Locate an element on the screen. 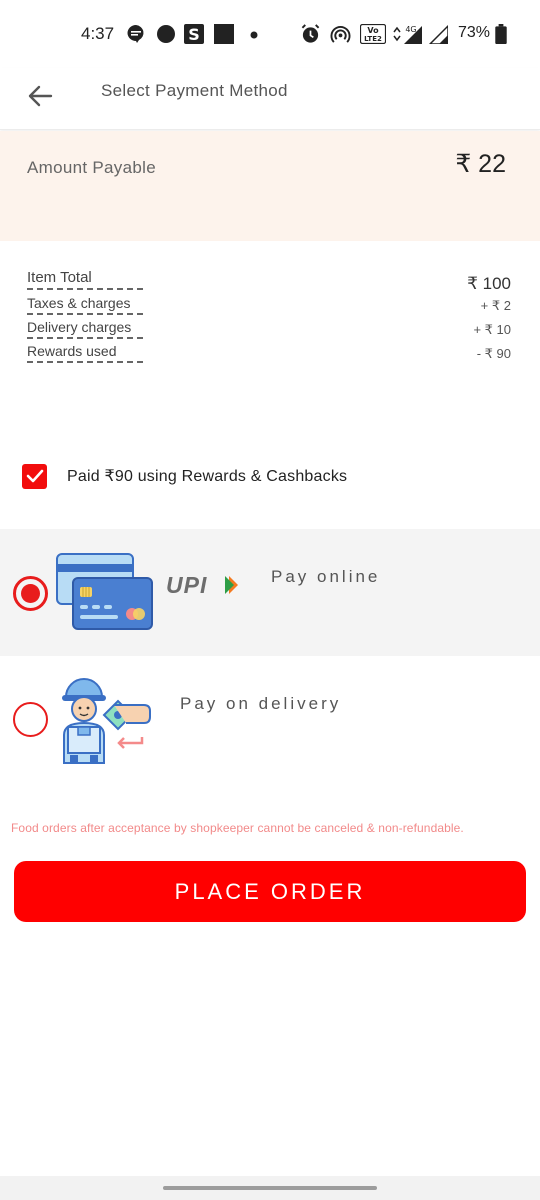 Image resolution: width=540 pixels, height=1200 pixels. amount-payable-section: Amount Payable ₹ 22 is located at coordinates (270, 186).